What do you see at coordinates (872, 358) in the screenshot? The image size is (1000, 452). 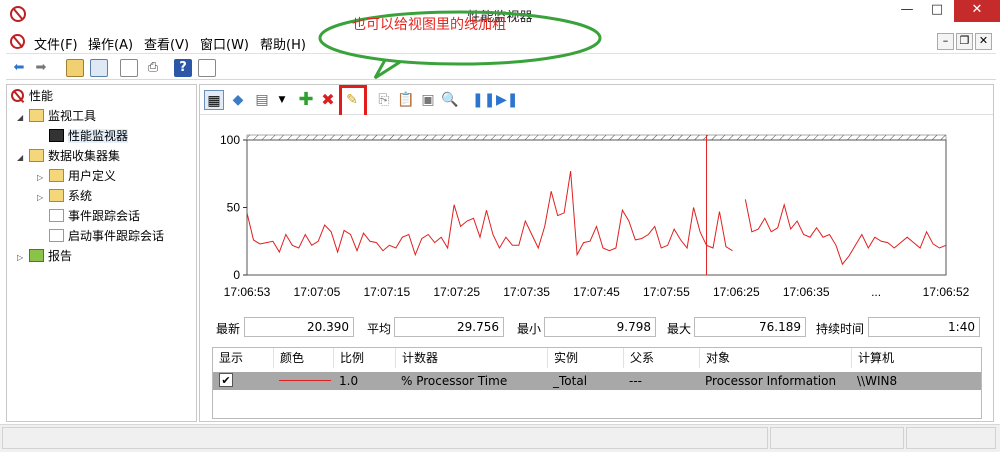 I see `col-computer: 计算机` at bounding box center [872, 358].